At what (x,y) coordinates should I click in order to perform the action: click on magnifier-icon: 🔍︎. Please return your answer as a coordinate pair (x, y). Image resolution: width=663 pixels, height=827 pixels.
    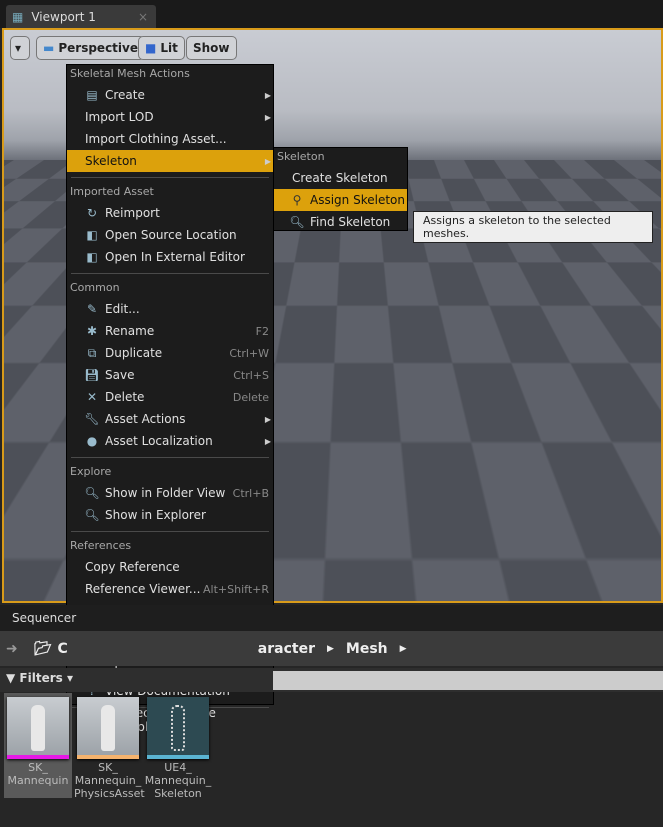
    Looking at the image, I should click on (297, 222).